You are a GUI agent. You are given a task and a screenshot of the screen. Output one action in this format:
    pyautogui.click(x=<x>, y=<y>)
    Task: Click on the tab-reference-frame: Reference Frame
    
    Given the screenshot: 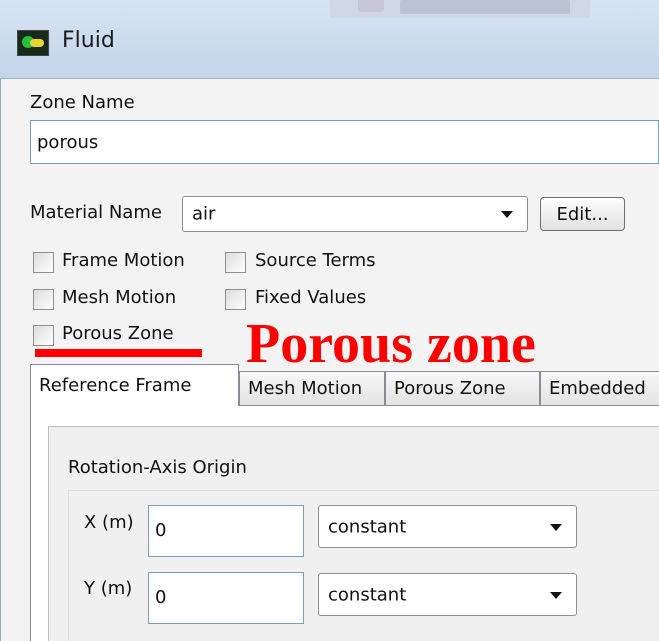 What is the action you would take?
    pyautogui.click(x=134, y=385)
    